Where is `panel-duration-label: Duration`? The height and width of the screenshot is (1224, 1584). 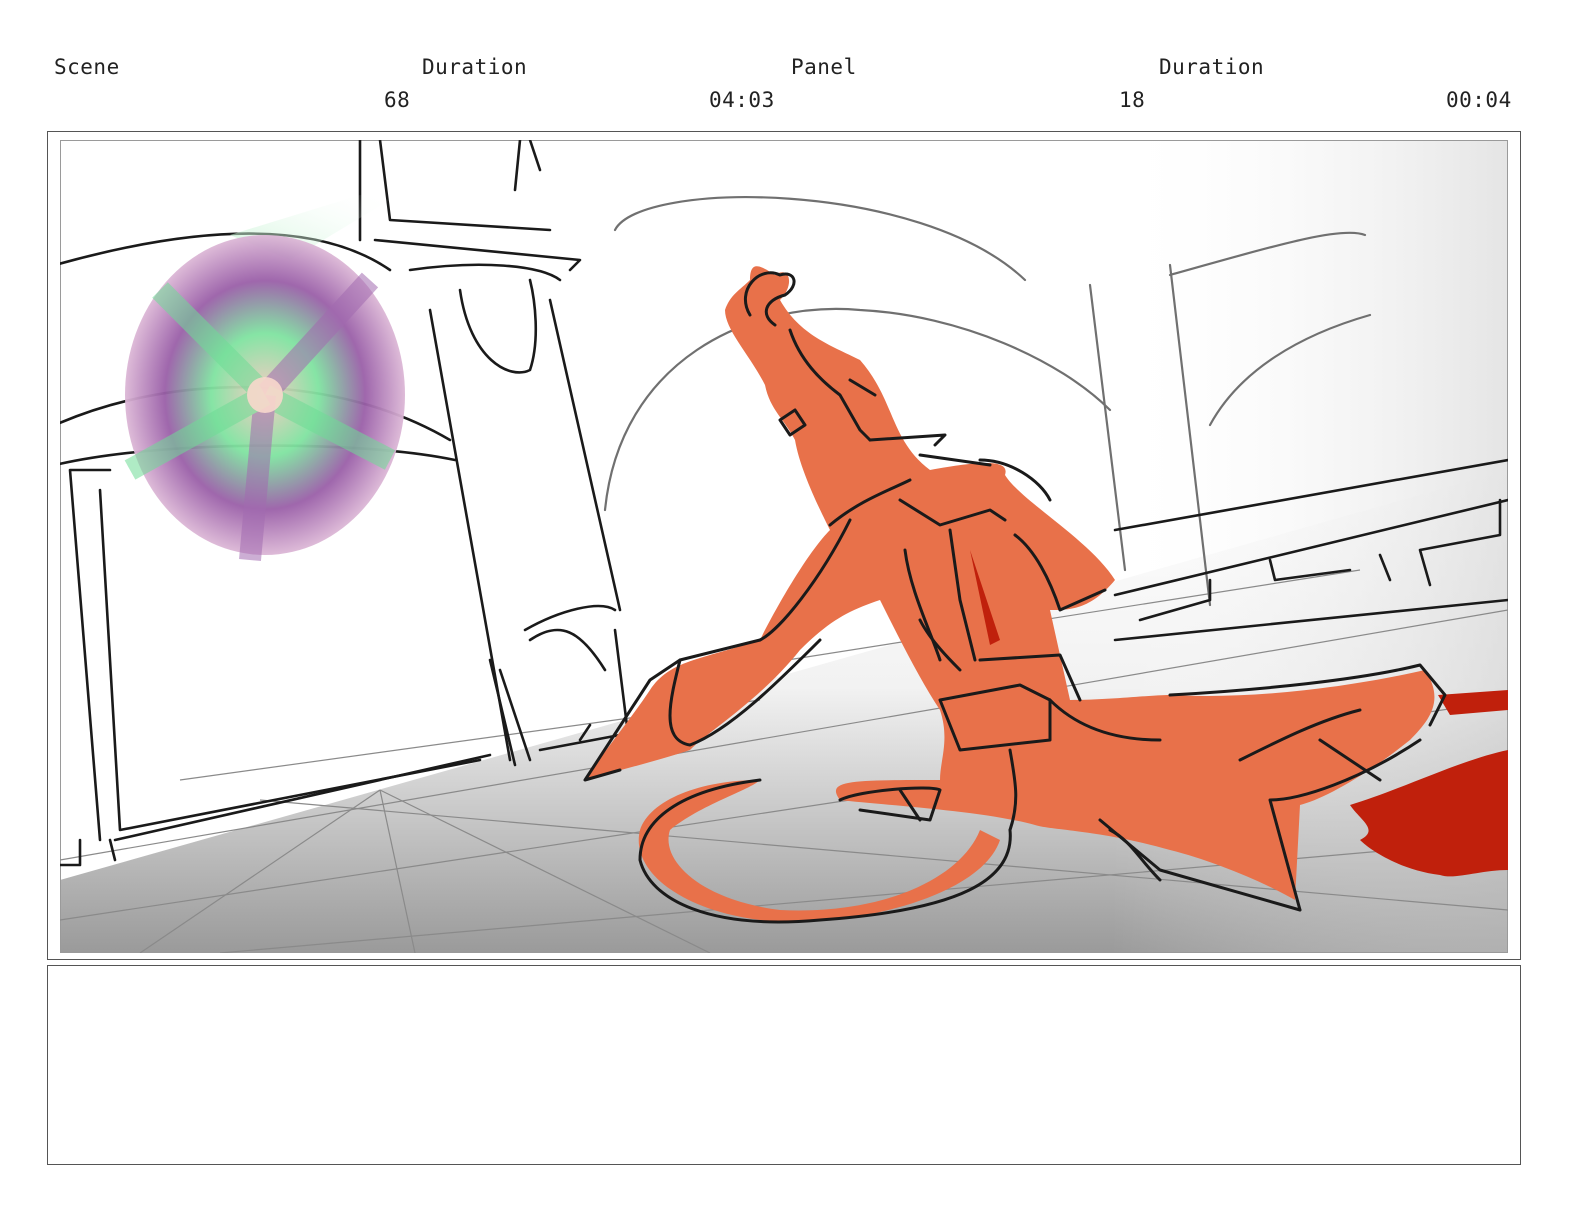
panel-duration-label: Duration is located at coordinates (1212, 67).